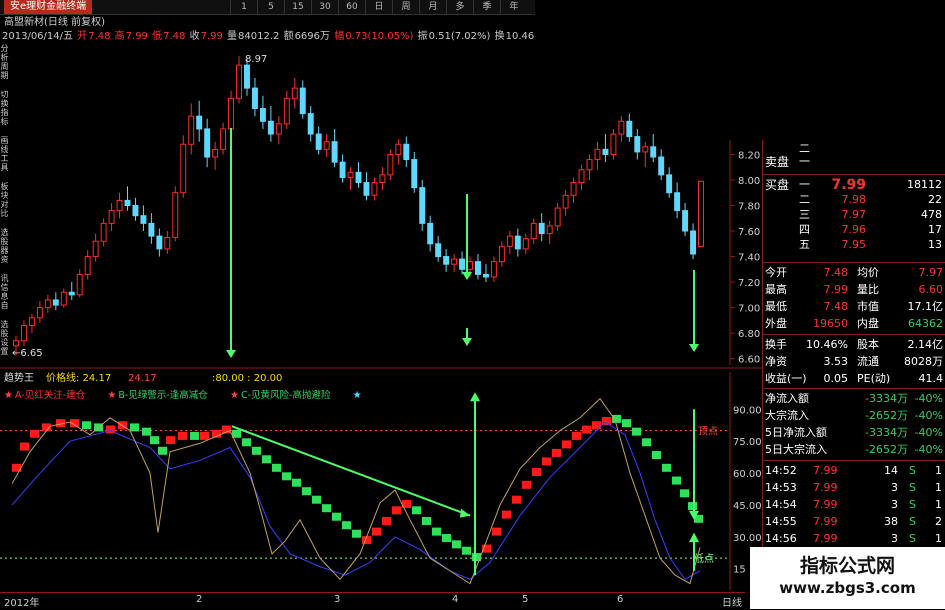  What do you see at coordinates (694, 348) in the screenshot?
I see `sell-arrow-2-head` at bounding box center [694, 348].